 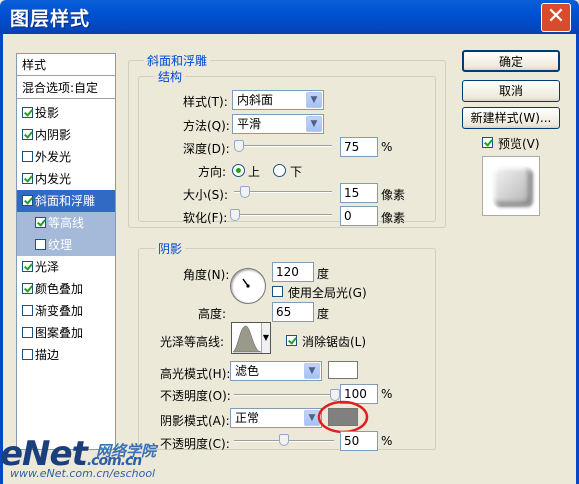 What do you see at coordinates (53, 135) in the screenshot?
I see `style-list-item-label: 内阴影` at bounding box center [53, 135].